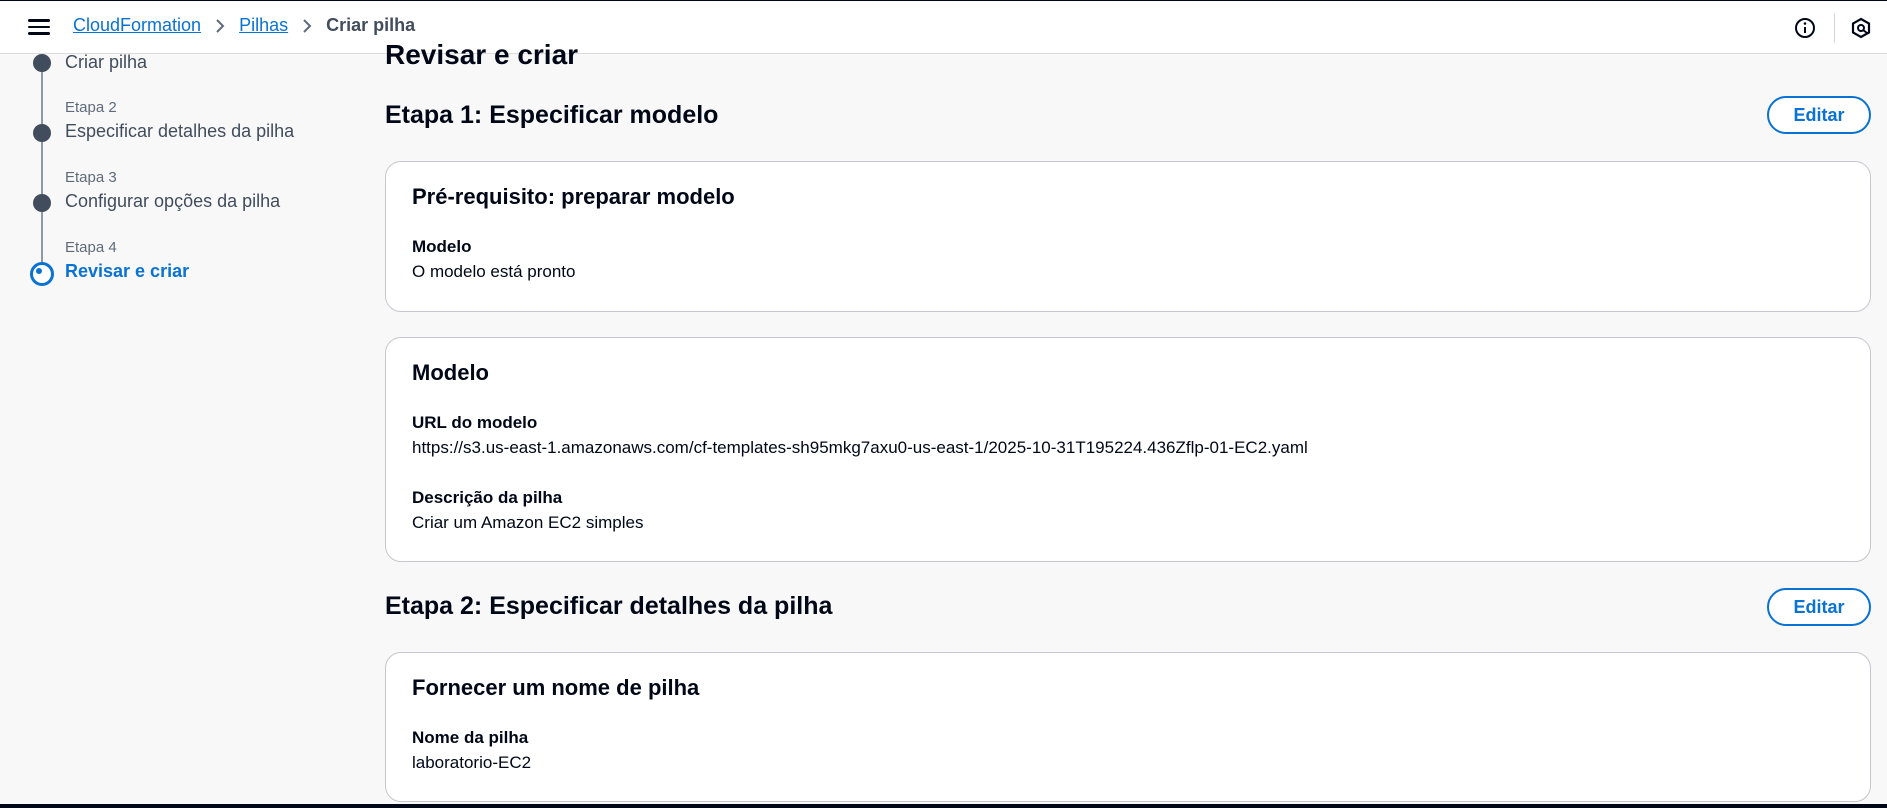 The width and height of the screenshot is (1887, 808). What do you see at coordinates (475, 422) in the screenshot?
I see `template-url-label: URL do modelo` at bounding box center [475, 422].